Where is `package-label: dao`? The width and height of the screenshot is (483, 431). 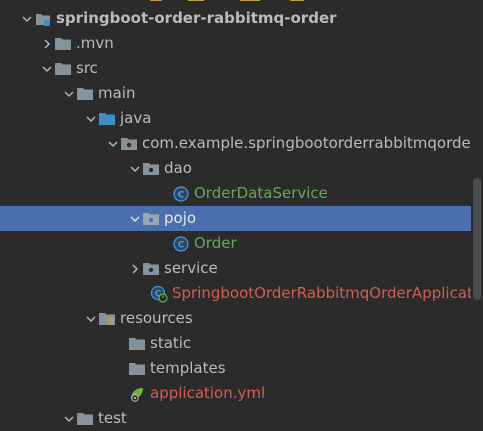 package-label: dao is located at coordinates (178, 168).